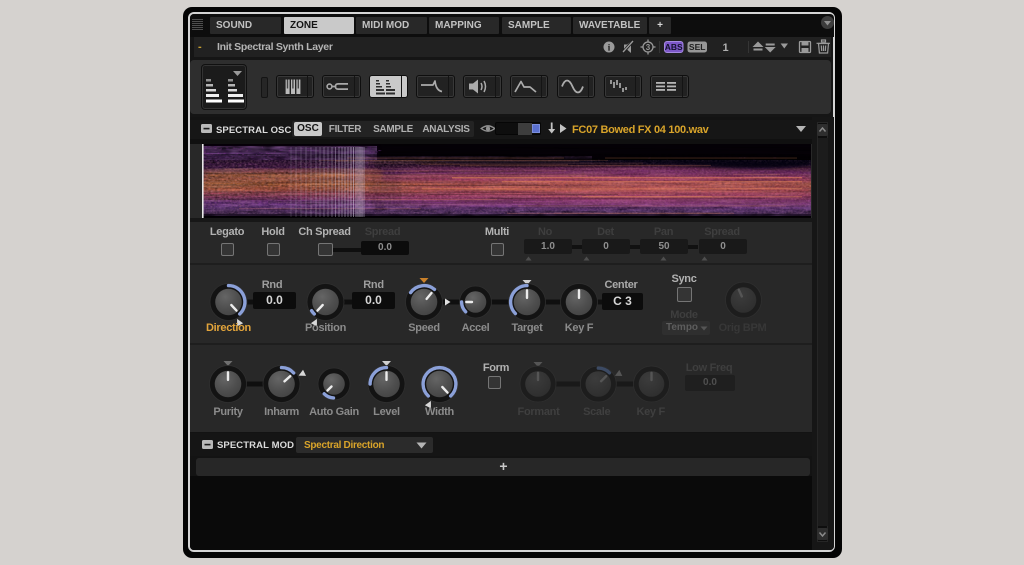  What do you see at coordinates (674, 47) in the screenshot?
I see `svg-text: ABS` at bounding box center [674, 47].